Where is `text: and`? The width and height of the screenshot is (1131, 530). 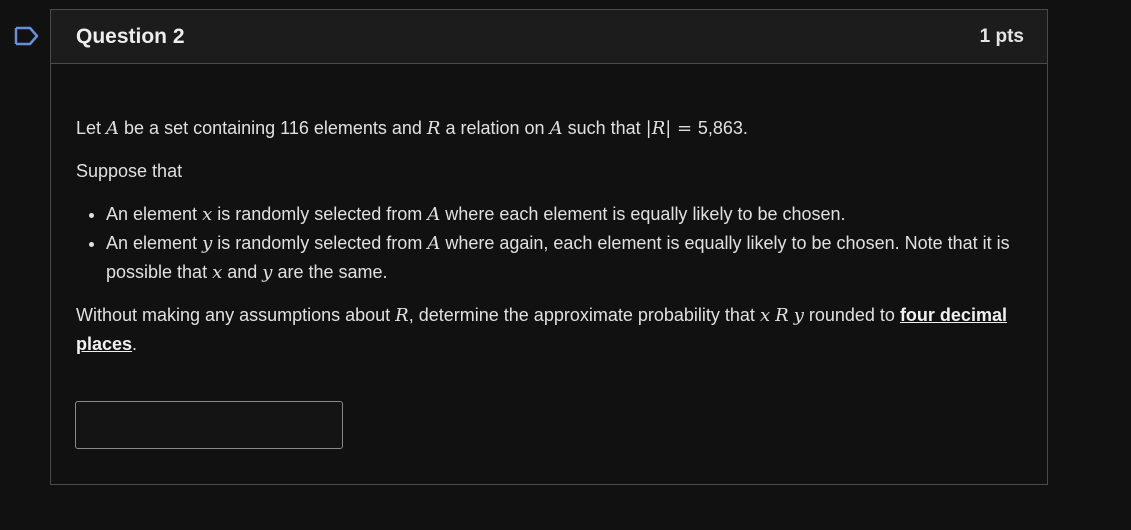
text: and is located at coordinates (242, 272).